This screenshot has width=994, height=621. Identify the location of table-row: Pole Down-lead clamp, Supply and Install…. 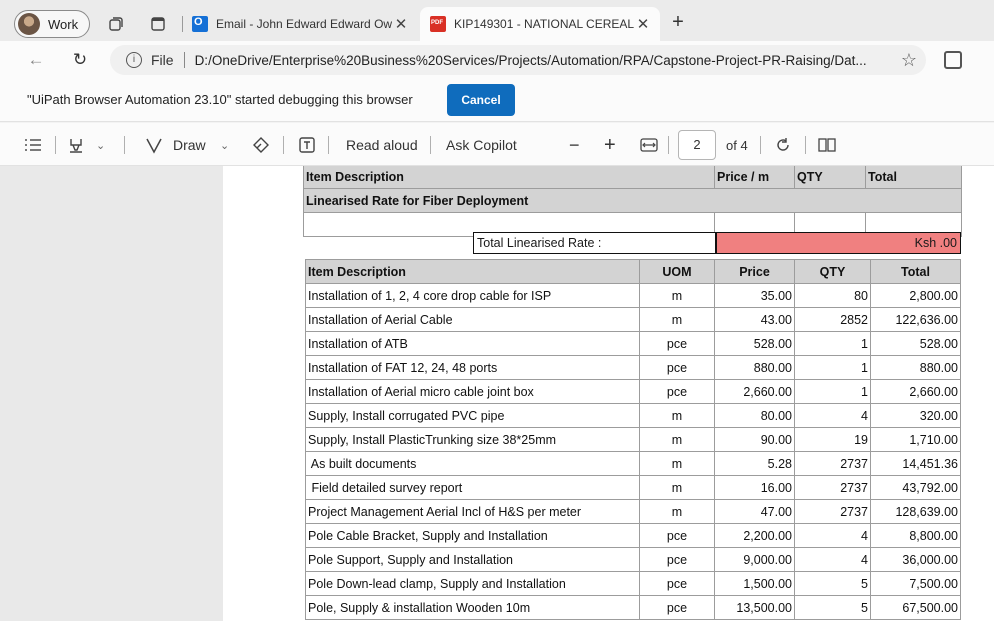
(633, 583).